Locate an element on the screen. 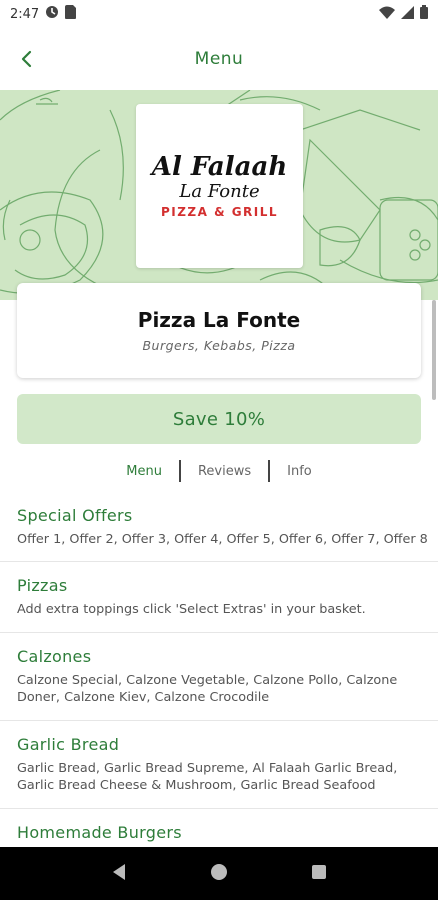 The height and width of the screenshot is (900, 438). category-title: Special Offers is located at coordinates (75, 515).